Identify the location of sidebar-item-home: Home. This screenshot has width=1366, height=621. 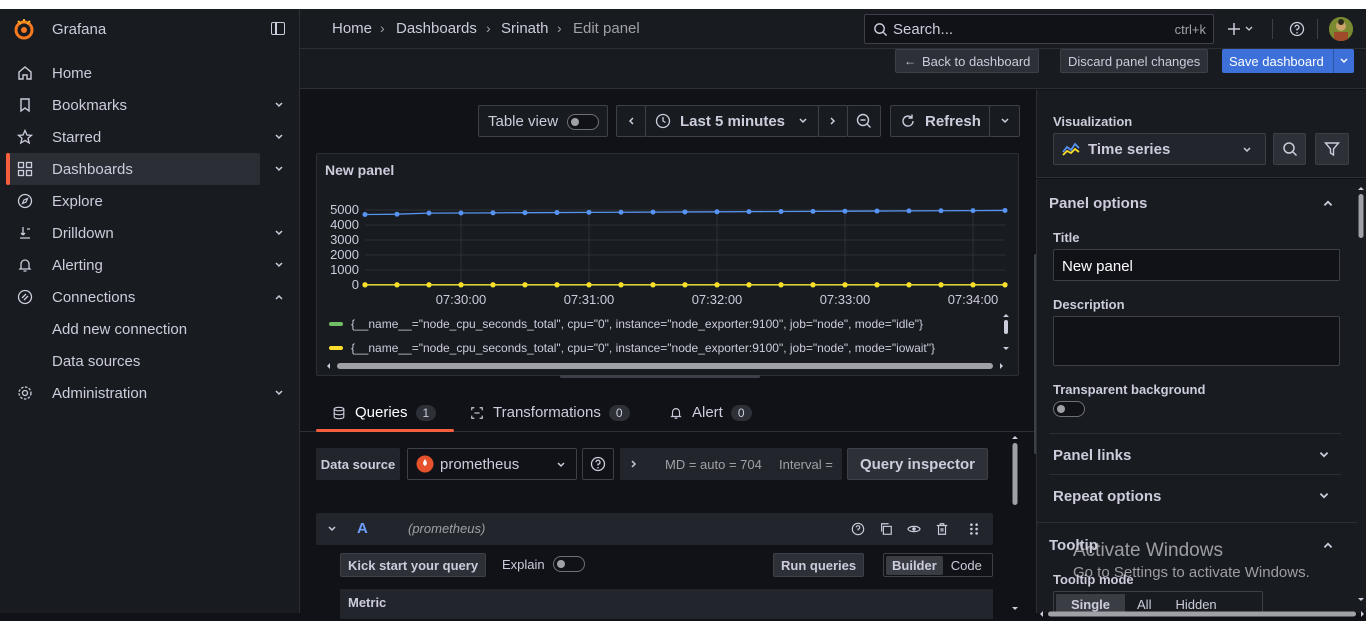
(133, 73).